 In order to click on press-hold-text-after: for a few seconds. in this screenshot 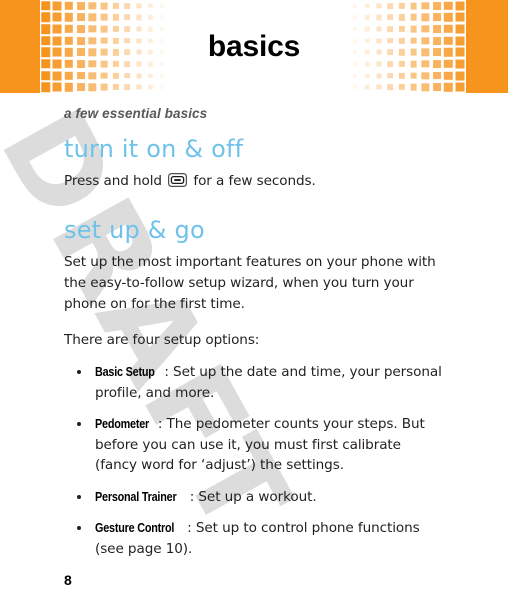, I will do `click(252, 181)`.